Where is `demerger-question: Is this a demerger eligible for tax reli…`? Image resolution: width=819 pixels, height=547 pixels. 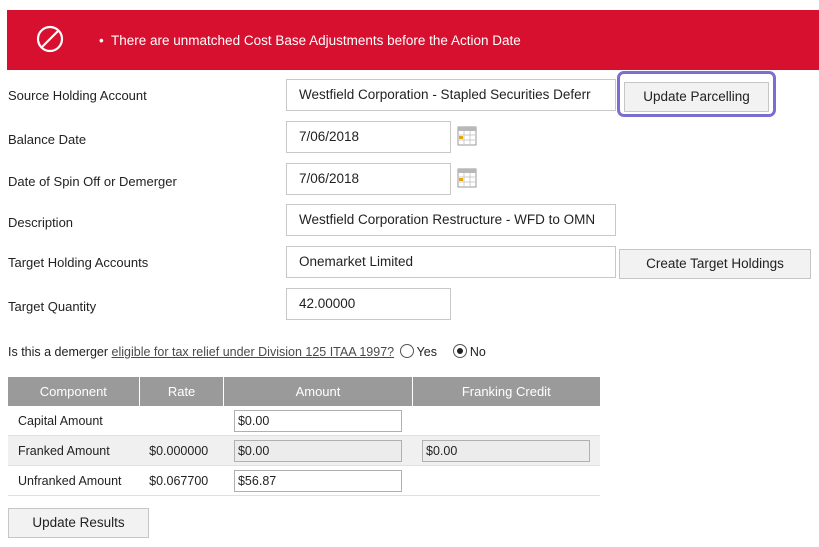 demerger-question: Is this a demerger eligible for tax reli… is located at coordinates (247, 351).